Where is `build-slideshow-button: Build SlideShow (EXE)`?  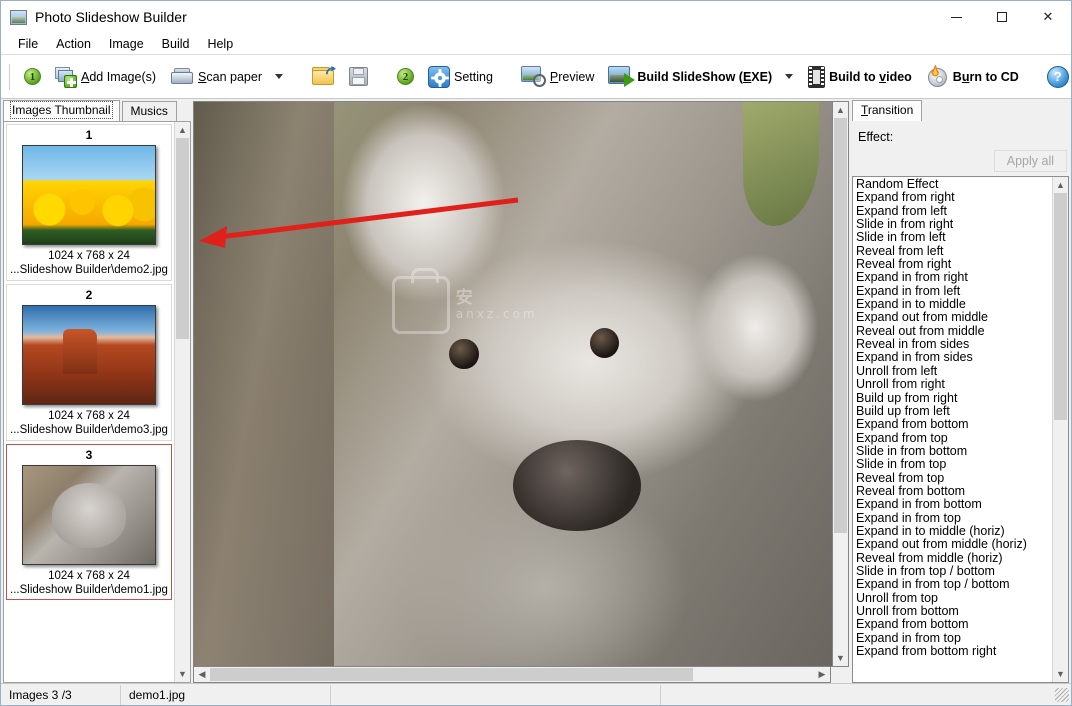 build-slideshow-button: Build SlideShow (EXE) is located at coordinates (690, 77).